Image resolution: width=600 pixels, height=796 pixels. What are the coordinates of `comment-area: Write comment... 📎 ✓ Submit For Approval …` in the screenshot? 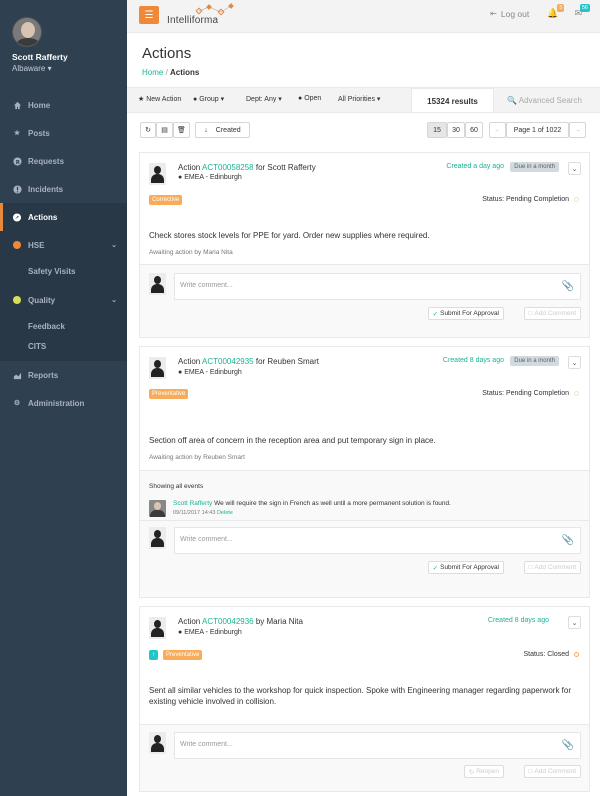 It's located at (364, 301).